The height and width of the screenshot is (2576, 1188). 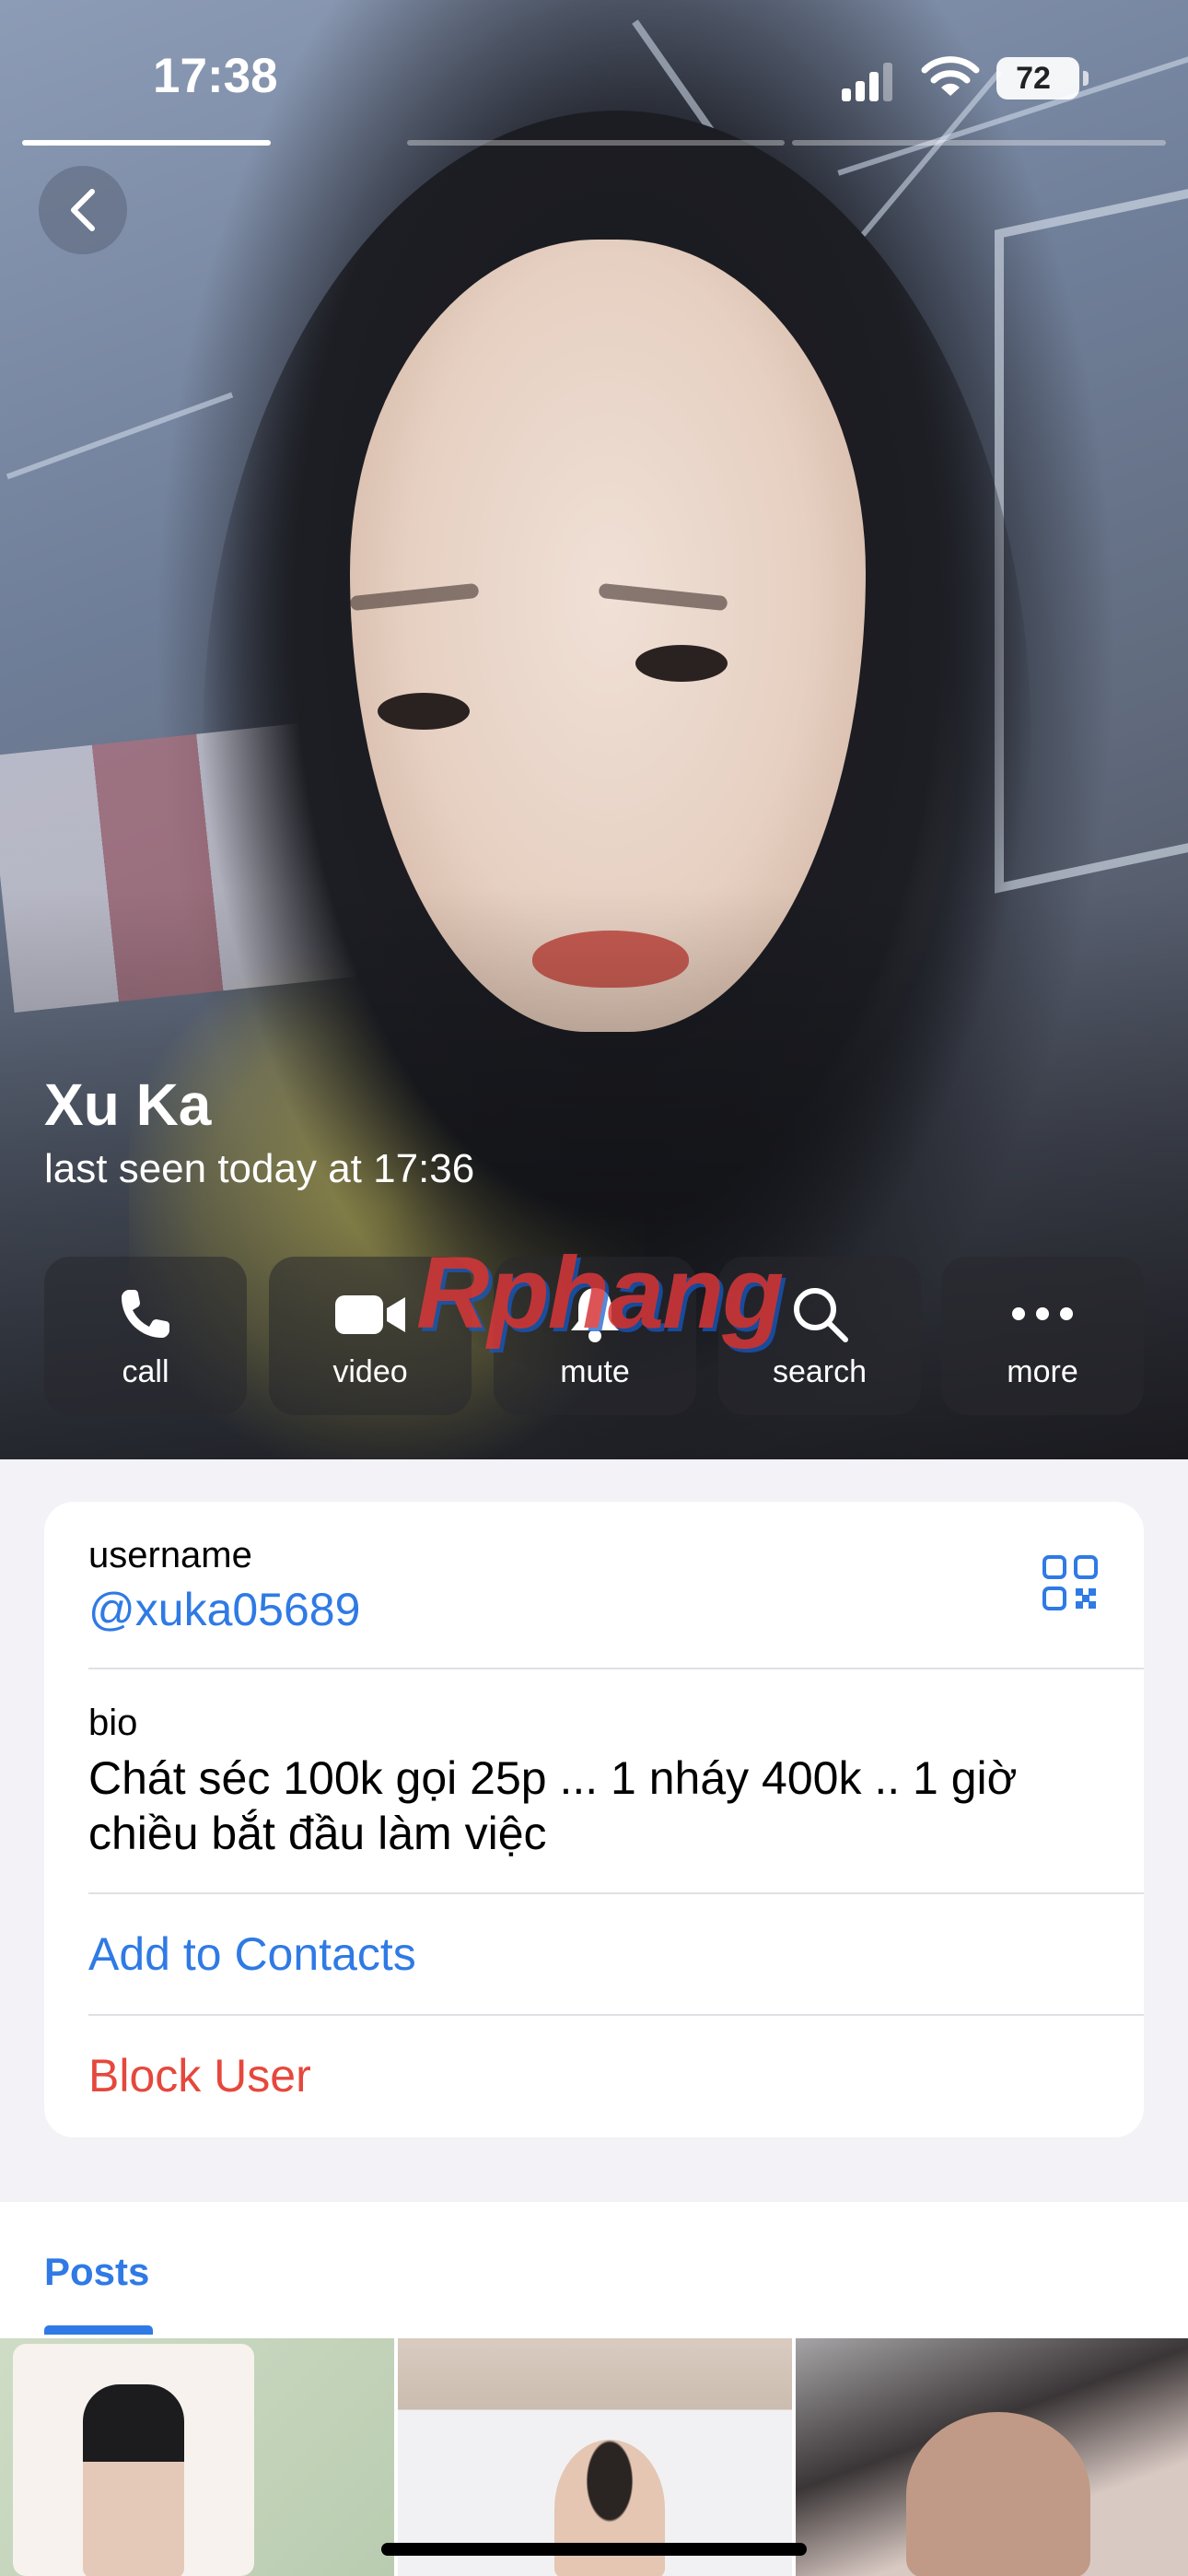 What do you see at coordinates (370, 1314) in the screenshot?
I see `video-camera-icon` at bounding box center [370, 1314].